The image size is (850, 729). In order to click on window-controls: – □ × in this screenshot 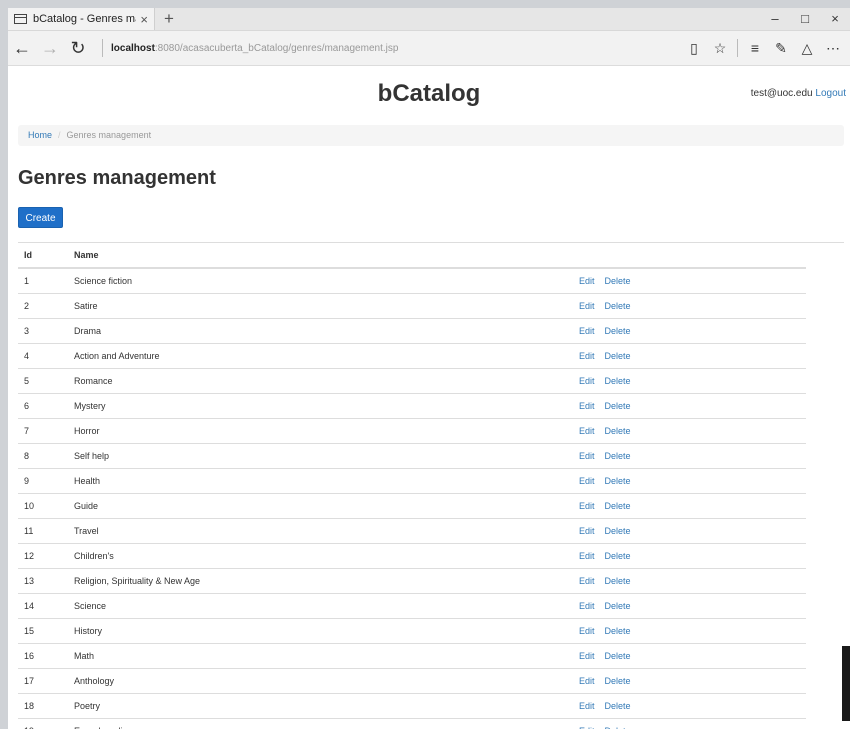, I will do `click(805, 19)`.